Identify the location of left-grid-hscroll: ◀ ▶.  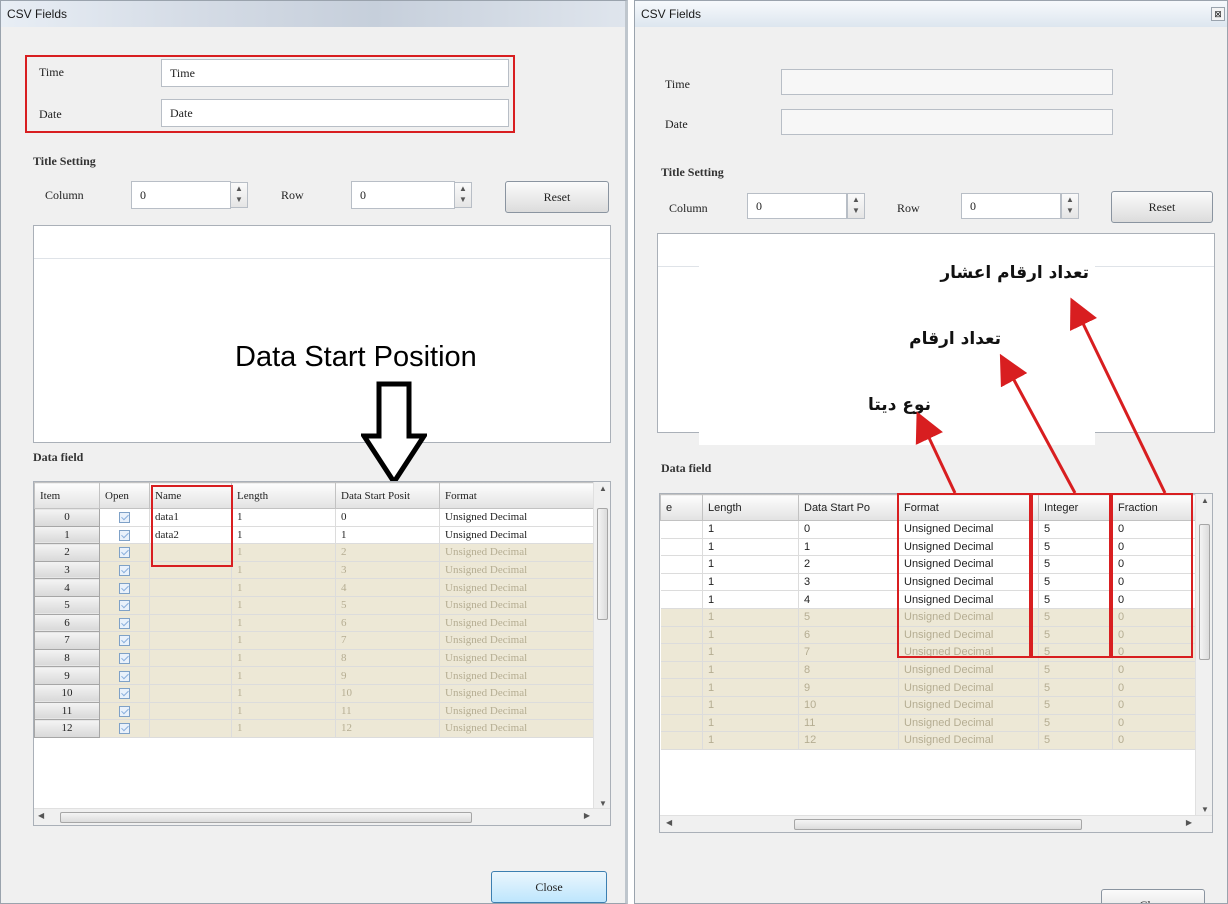
(322, 816).